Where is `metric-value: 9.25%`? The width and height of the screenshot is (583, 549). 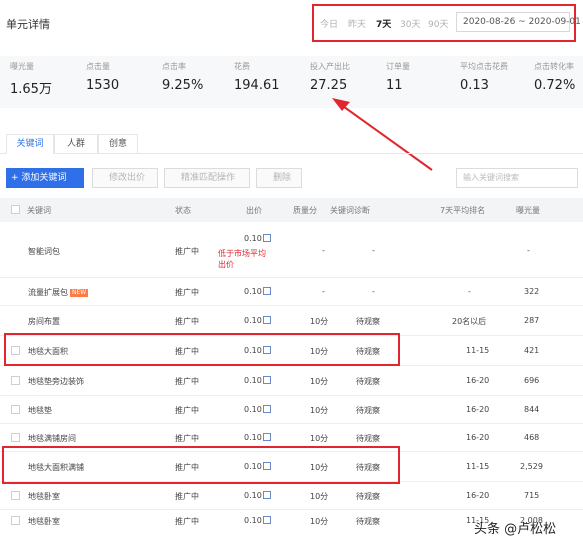 metric-value: 9.25% is located at coordinates (183, 85).